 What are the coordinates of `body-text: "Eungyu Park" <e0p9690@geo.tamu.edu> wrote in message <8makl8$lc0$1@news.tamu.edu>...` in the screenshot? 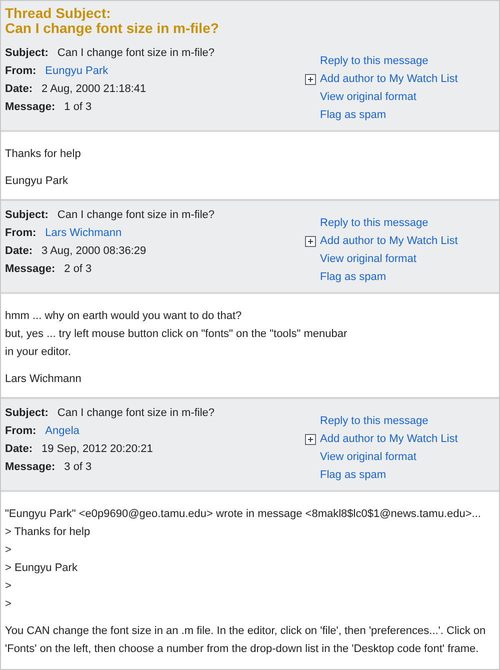 It's located at (243, 514).